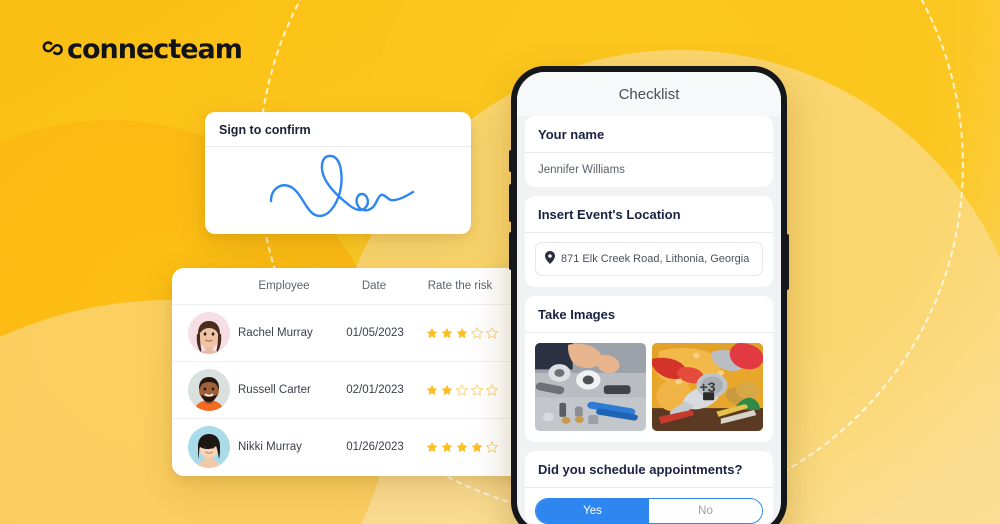 The width and height of the screenshot is (1000, 524). Describe the element at coordinates (155, 49) in the screenshot. I see `connecteam-wordmark: connecteam` at that location.